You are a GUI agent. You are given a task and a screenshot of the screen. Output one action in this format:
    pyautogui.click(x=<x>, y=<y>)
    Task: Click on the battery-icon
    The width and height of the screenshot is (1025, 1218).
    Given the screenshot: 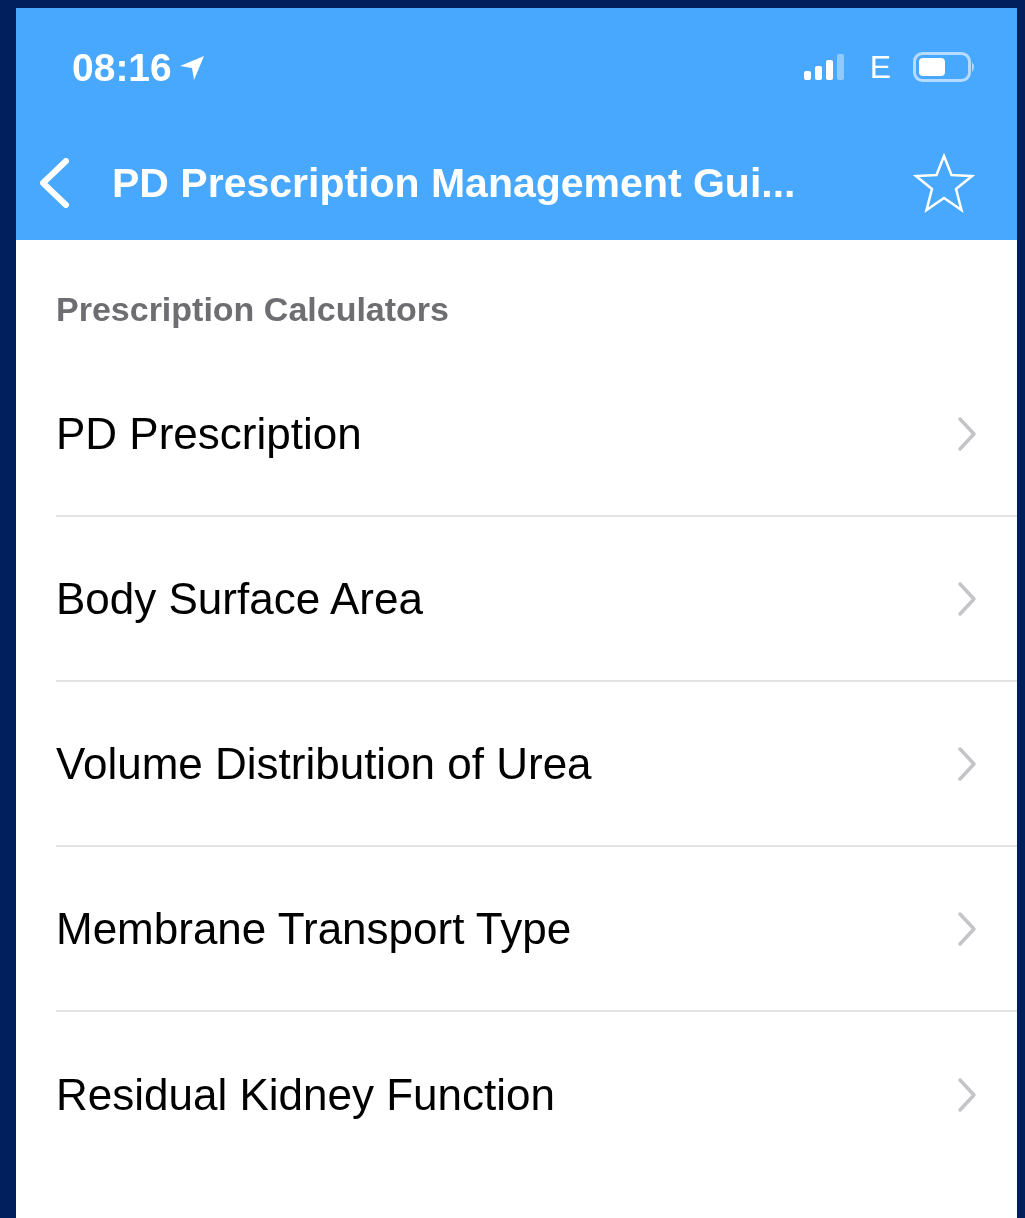 What is the action you would take?
    pyautogui.click(x=945, y=67)
    